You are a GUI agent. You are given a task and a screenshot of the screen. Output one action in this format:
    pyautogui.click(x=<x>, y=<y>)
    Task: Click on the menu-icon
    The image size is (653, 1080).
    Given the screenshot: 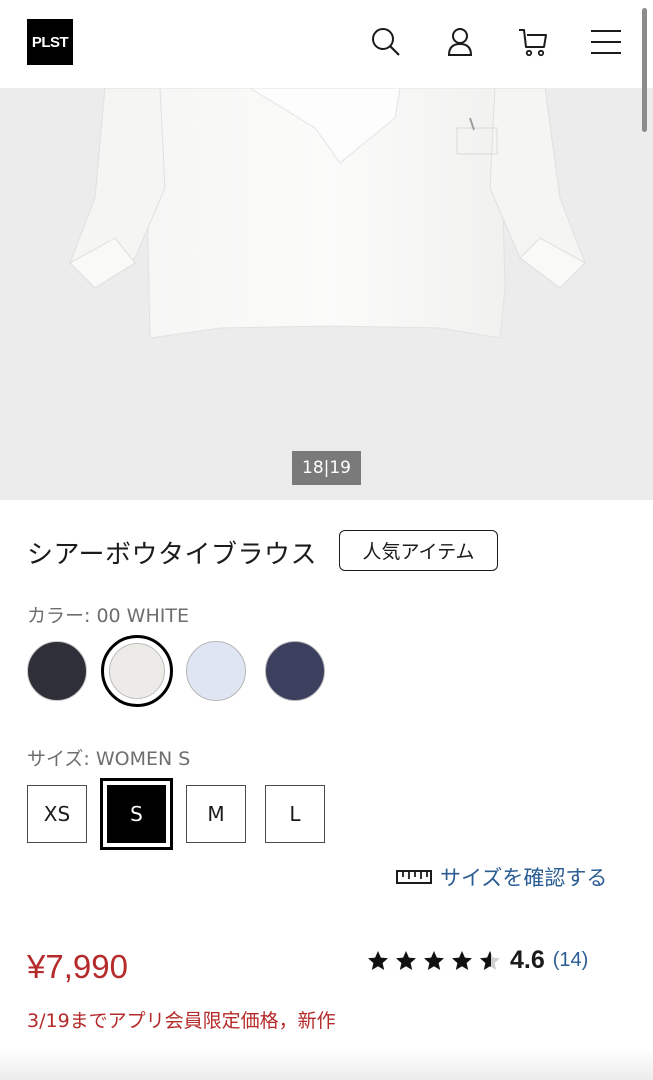 What is the action you would take?
    pyautogui.click(x=606, y=42)
    